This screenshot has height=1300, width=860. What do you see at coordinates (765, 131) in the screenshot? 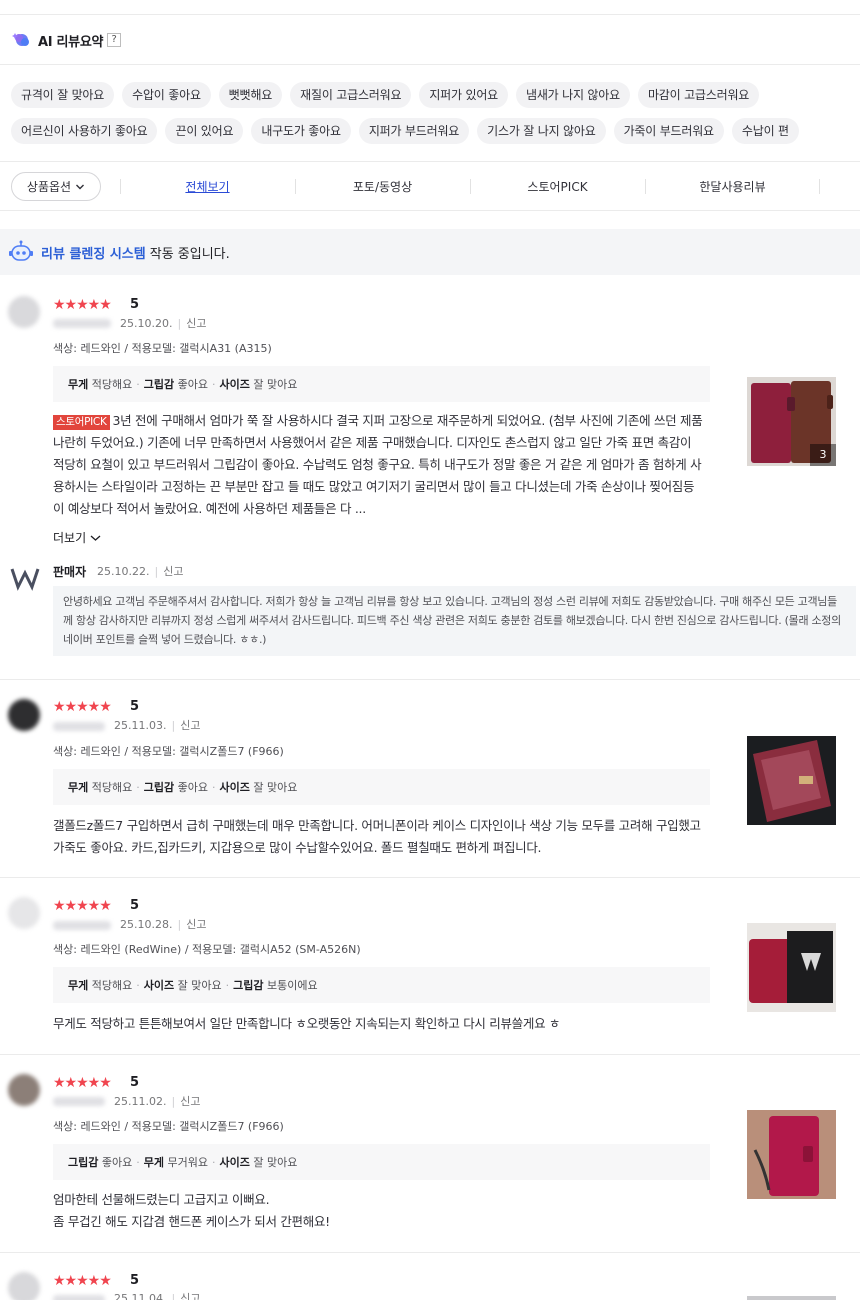
I see `keyword-chip: 수납이 편` at bounding box center [765, 131].